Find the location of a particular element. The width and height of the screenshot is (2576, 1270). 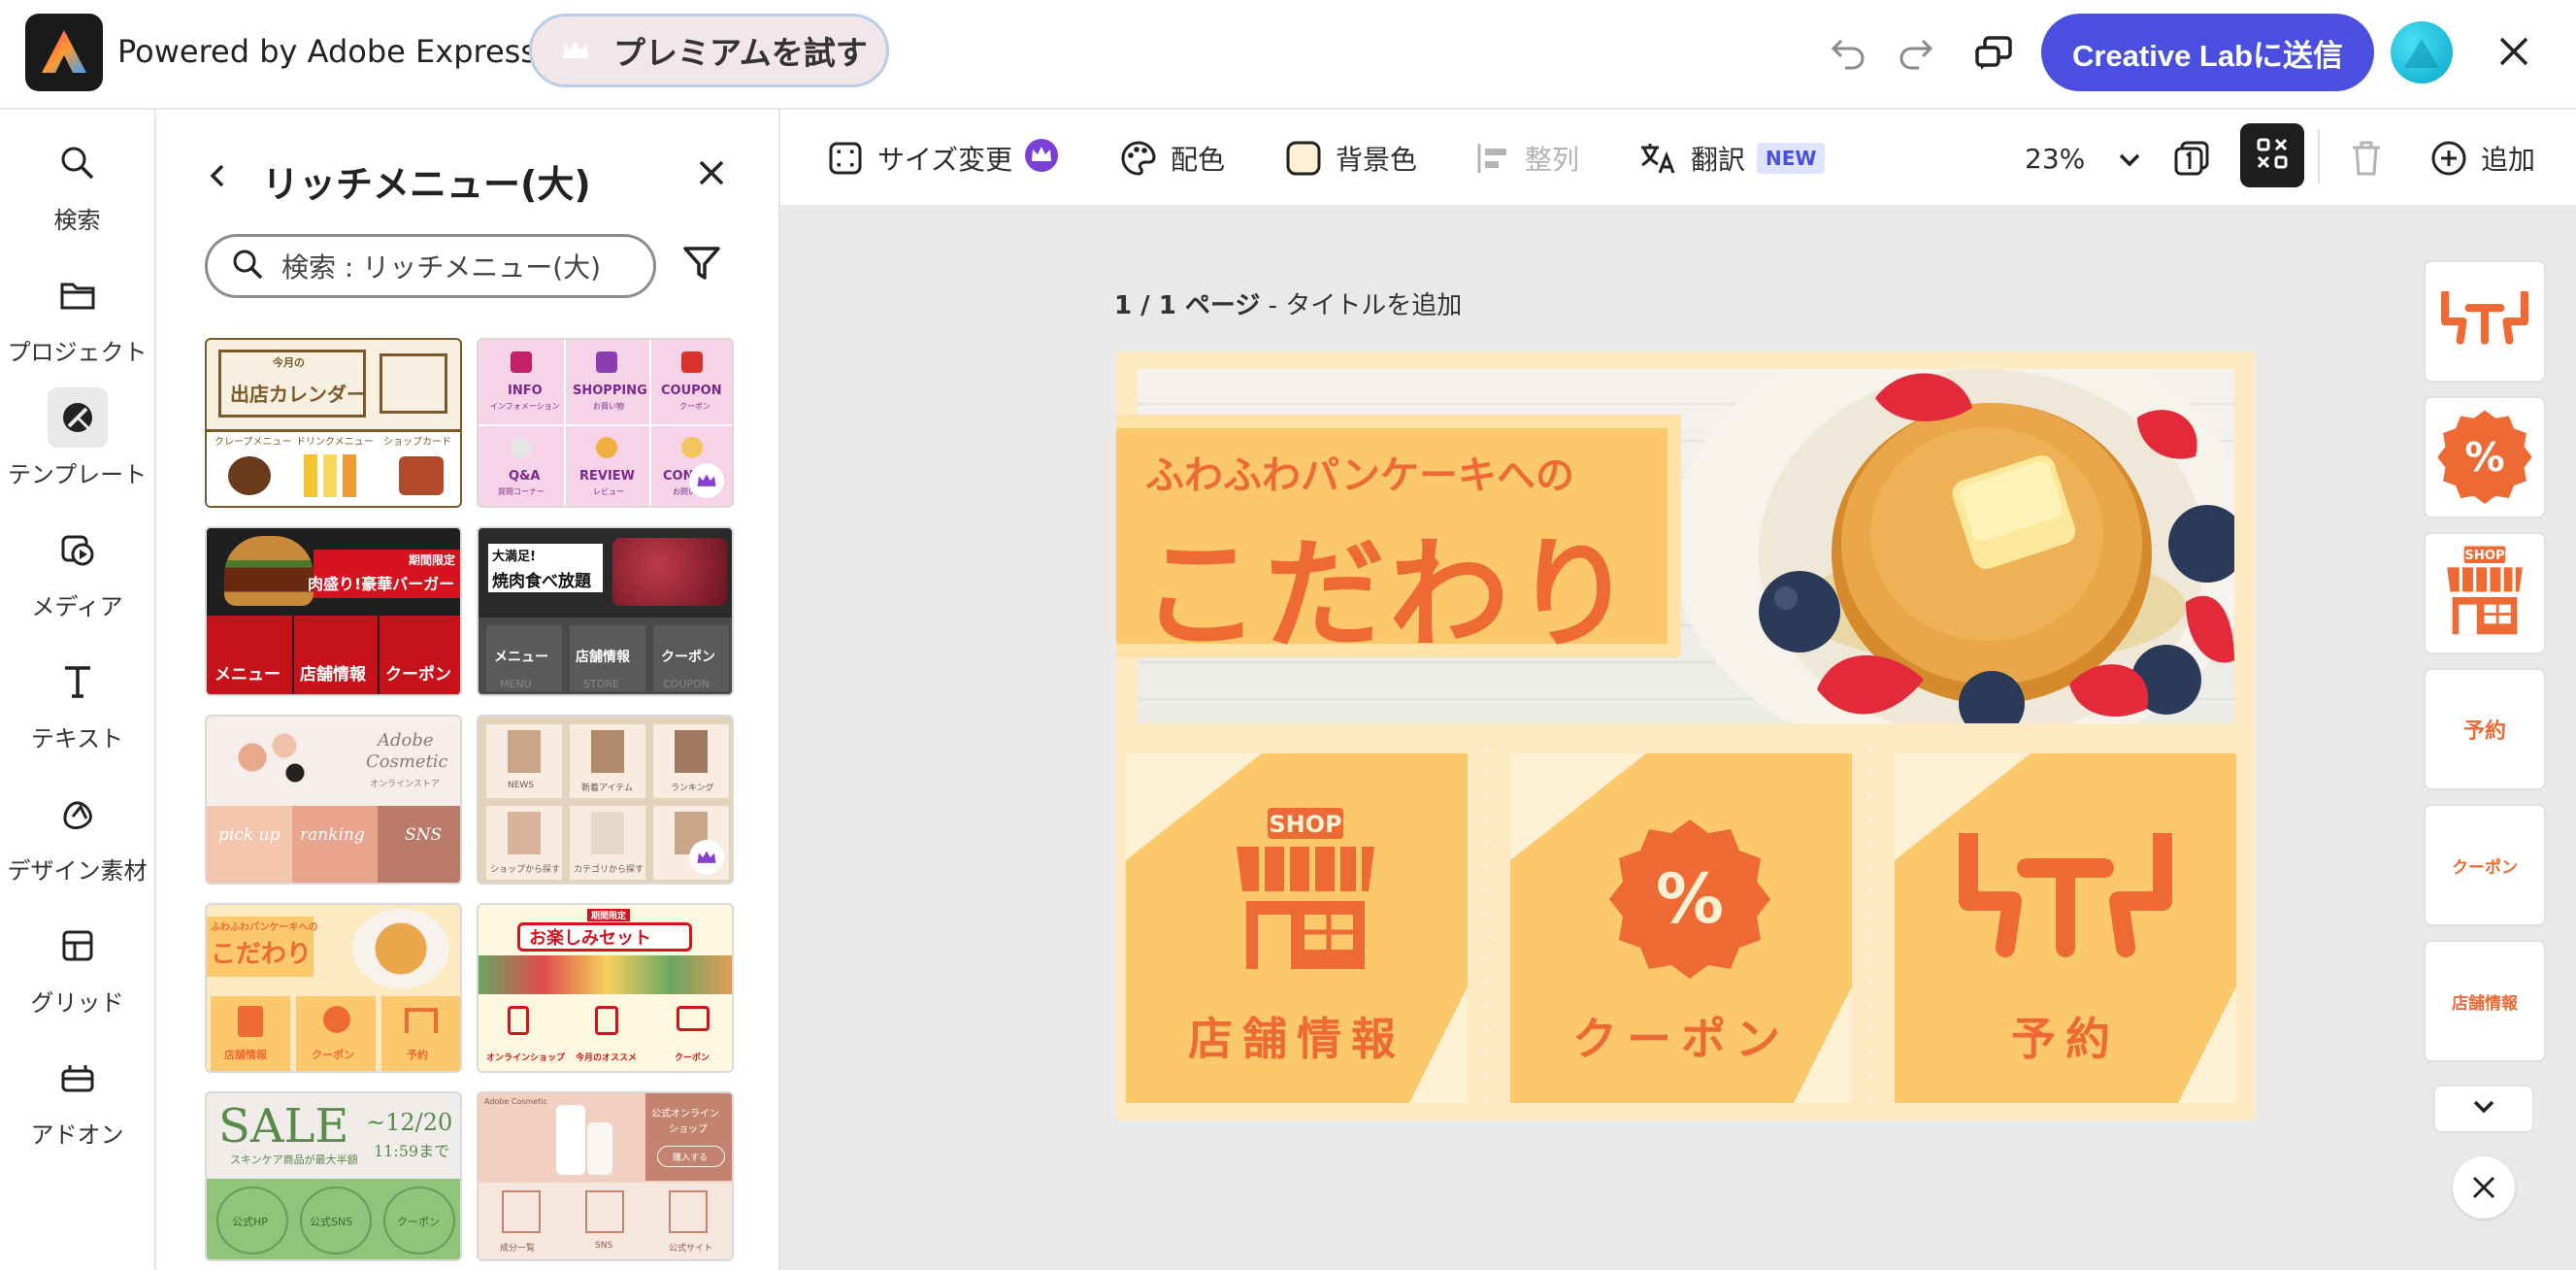

back-icon is located at coordinates (218, 177).